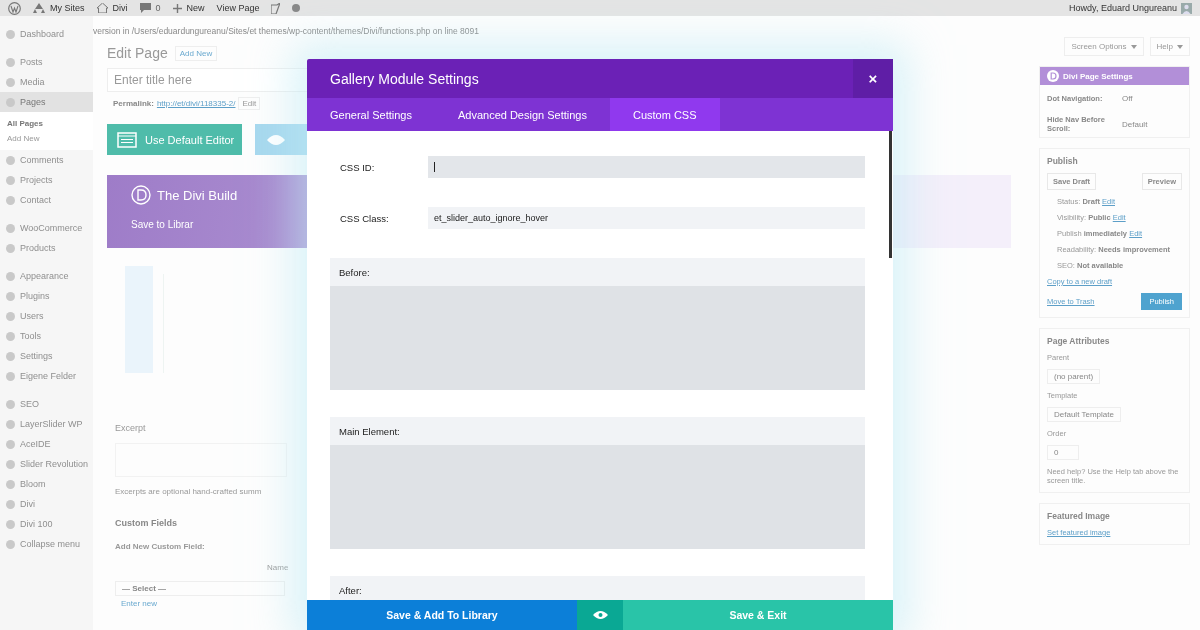  What do you see at coordinates (371, 114) in the screenshot?
I see `tab: General Settings` at bounding box center [371, 114].